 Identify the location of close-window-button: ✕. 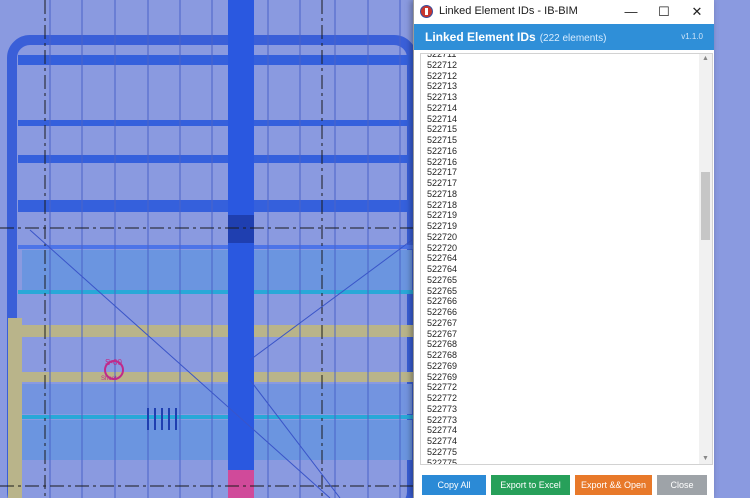
(697, 12).